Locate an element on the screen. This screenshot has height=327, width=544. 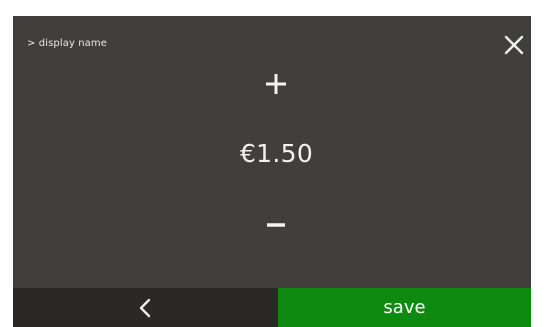
bottom-action-bar: save is located at coordinates (272, 307).